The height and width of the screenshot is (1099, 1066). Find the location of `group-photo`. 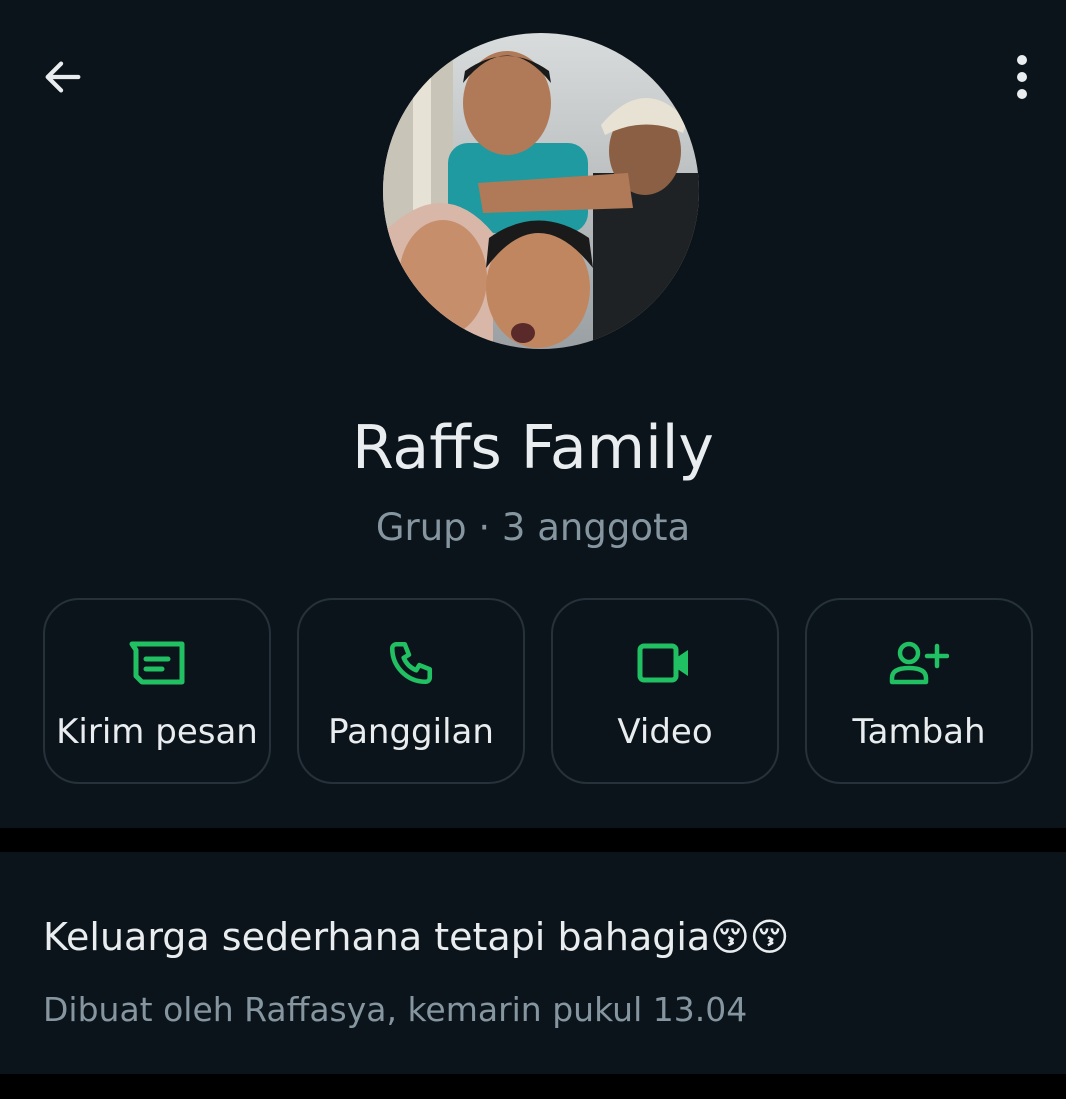

group-photo is located at coordinates (541, 191).